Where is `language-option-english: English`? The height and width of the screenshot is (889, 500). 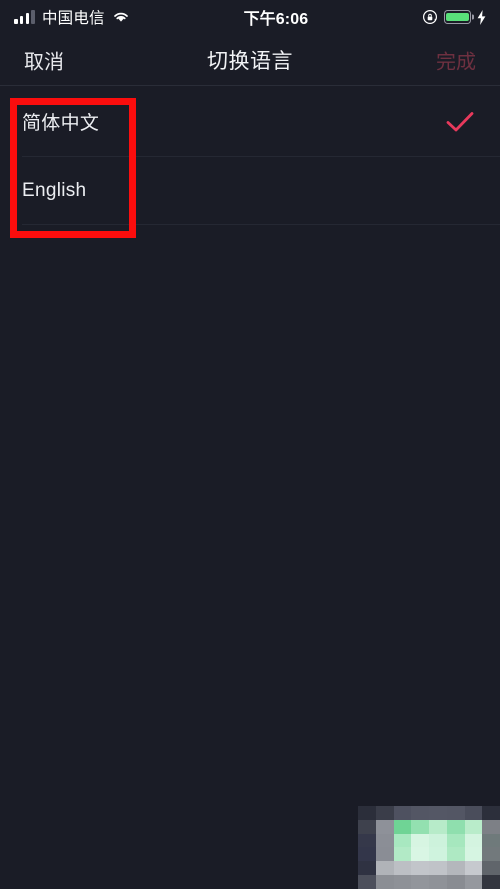
language-option-english: English is located at coordinates (250, 190).